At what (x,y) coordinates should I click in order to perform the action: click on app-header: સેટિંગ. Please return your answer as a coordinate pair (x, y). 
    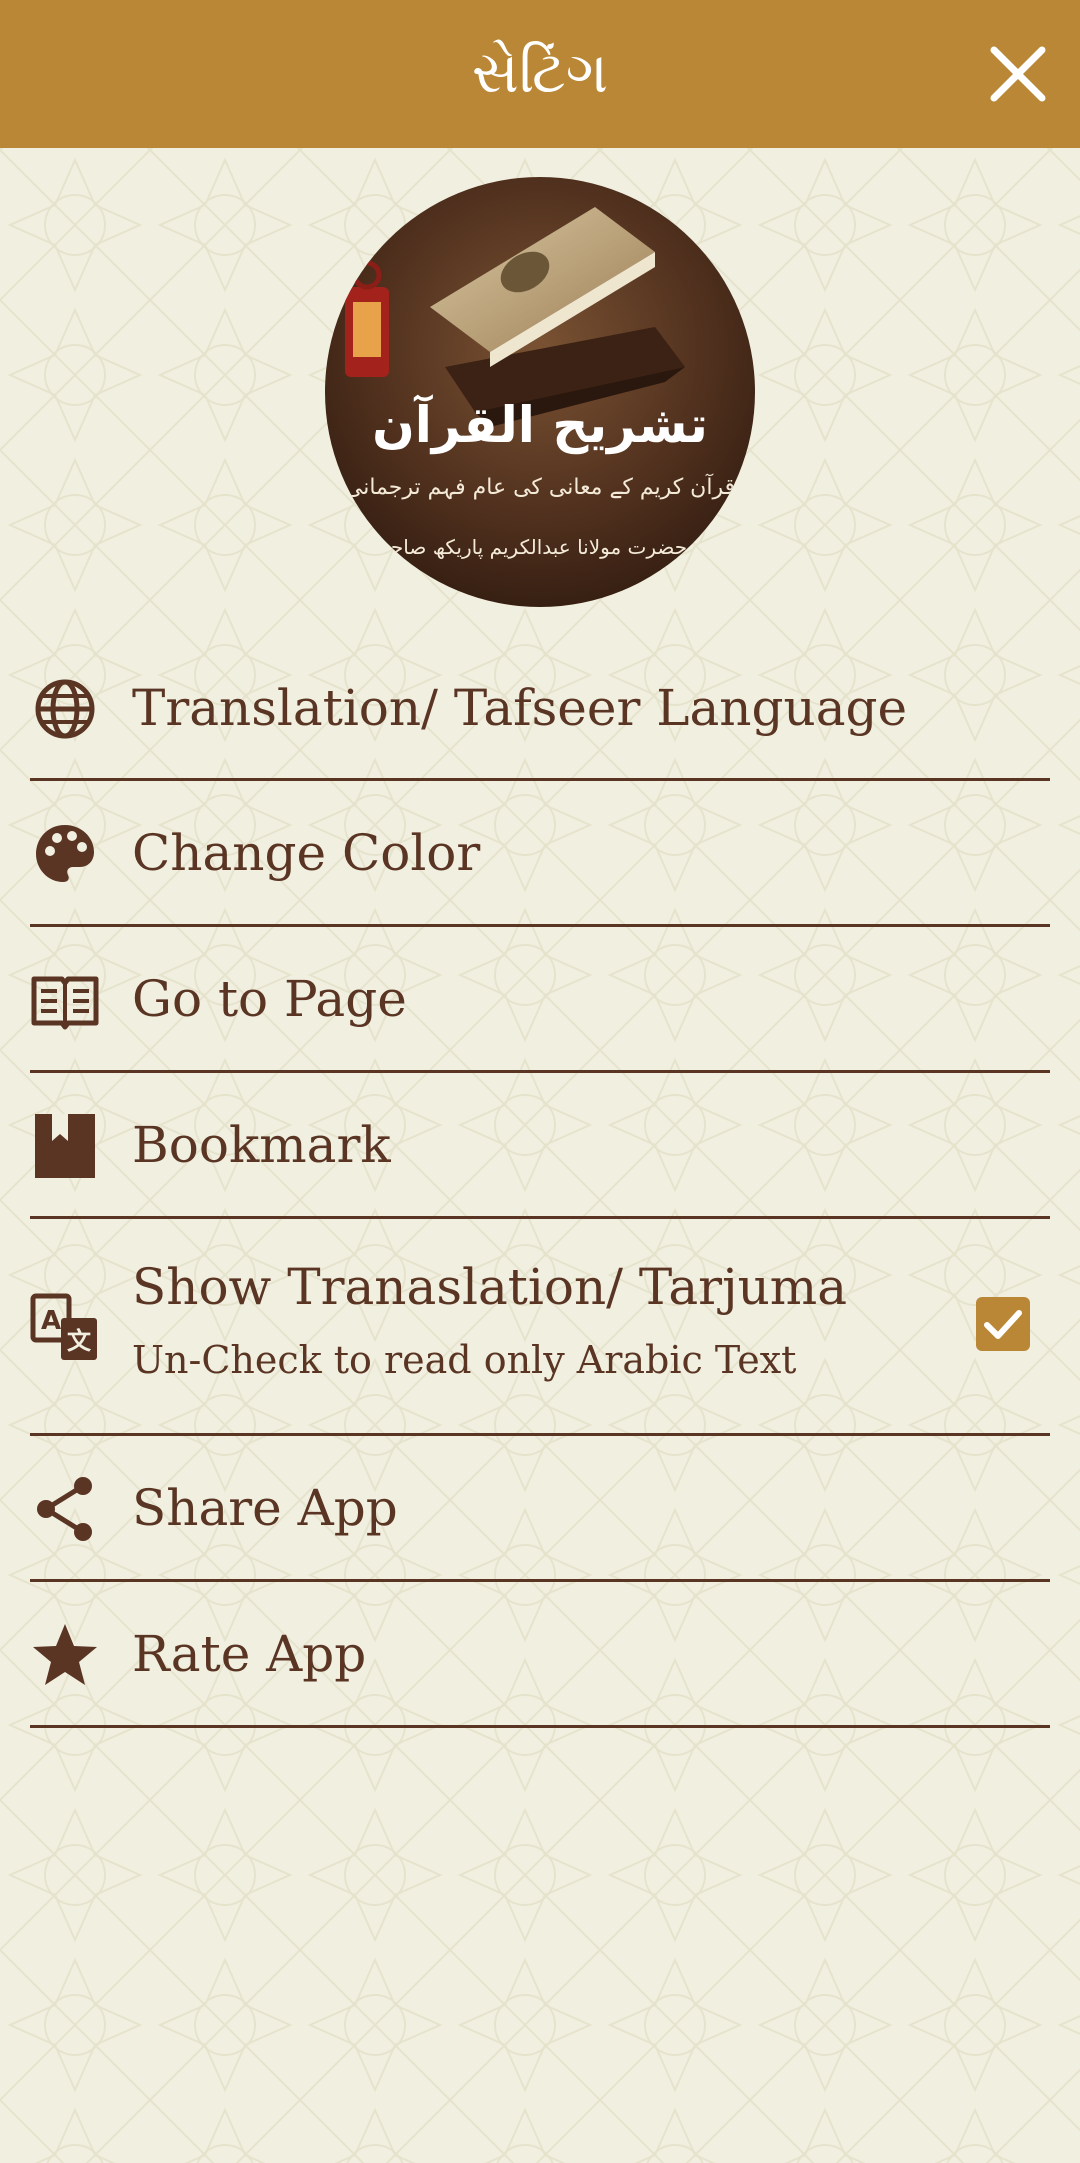
    Looking at the image, I should click on (540, 74).